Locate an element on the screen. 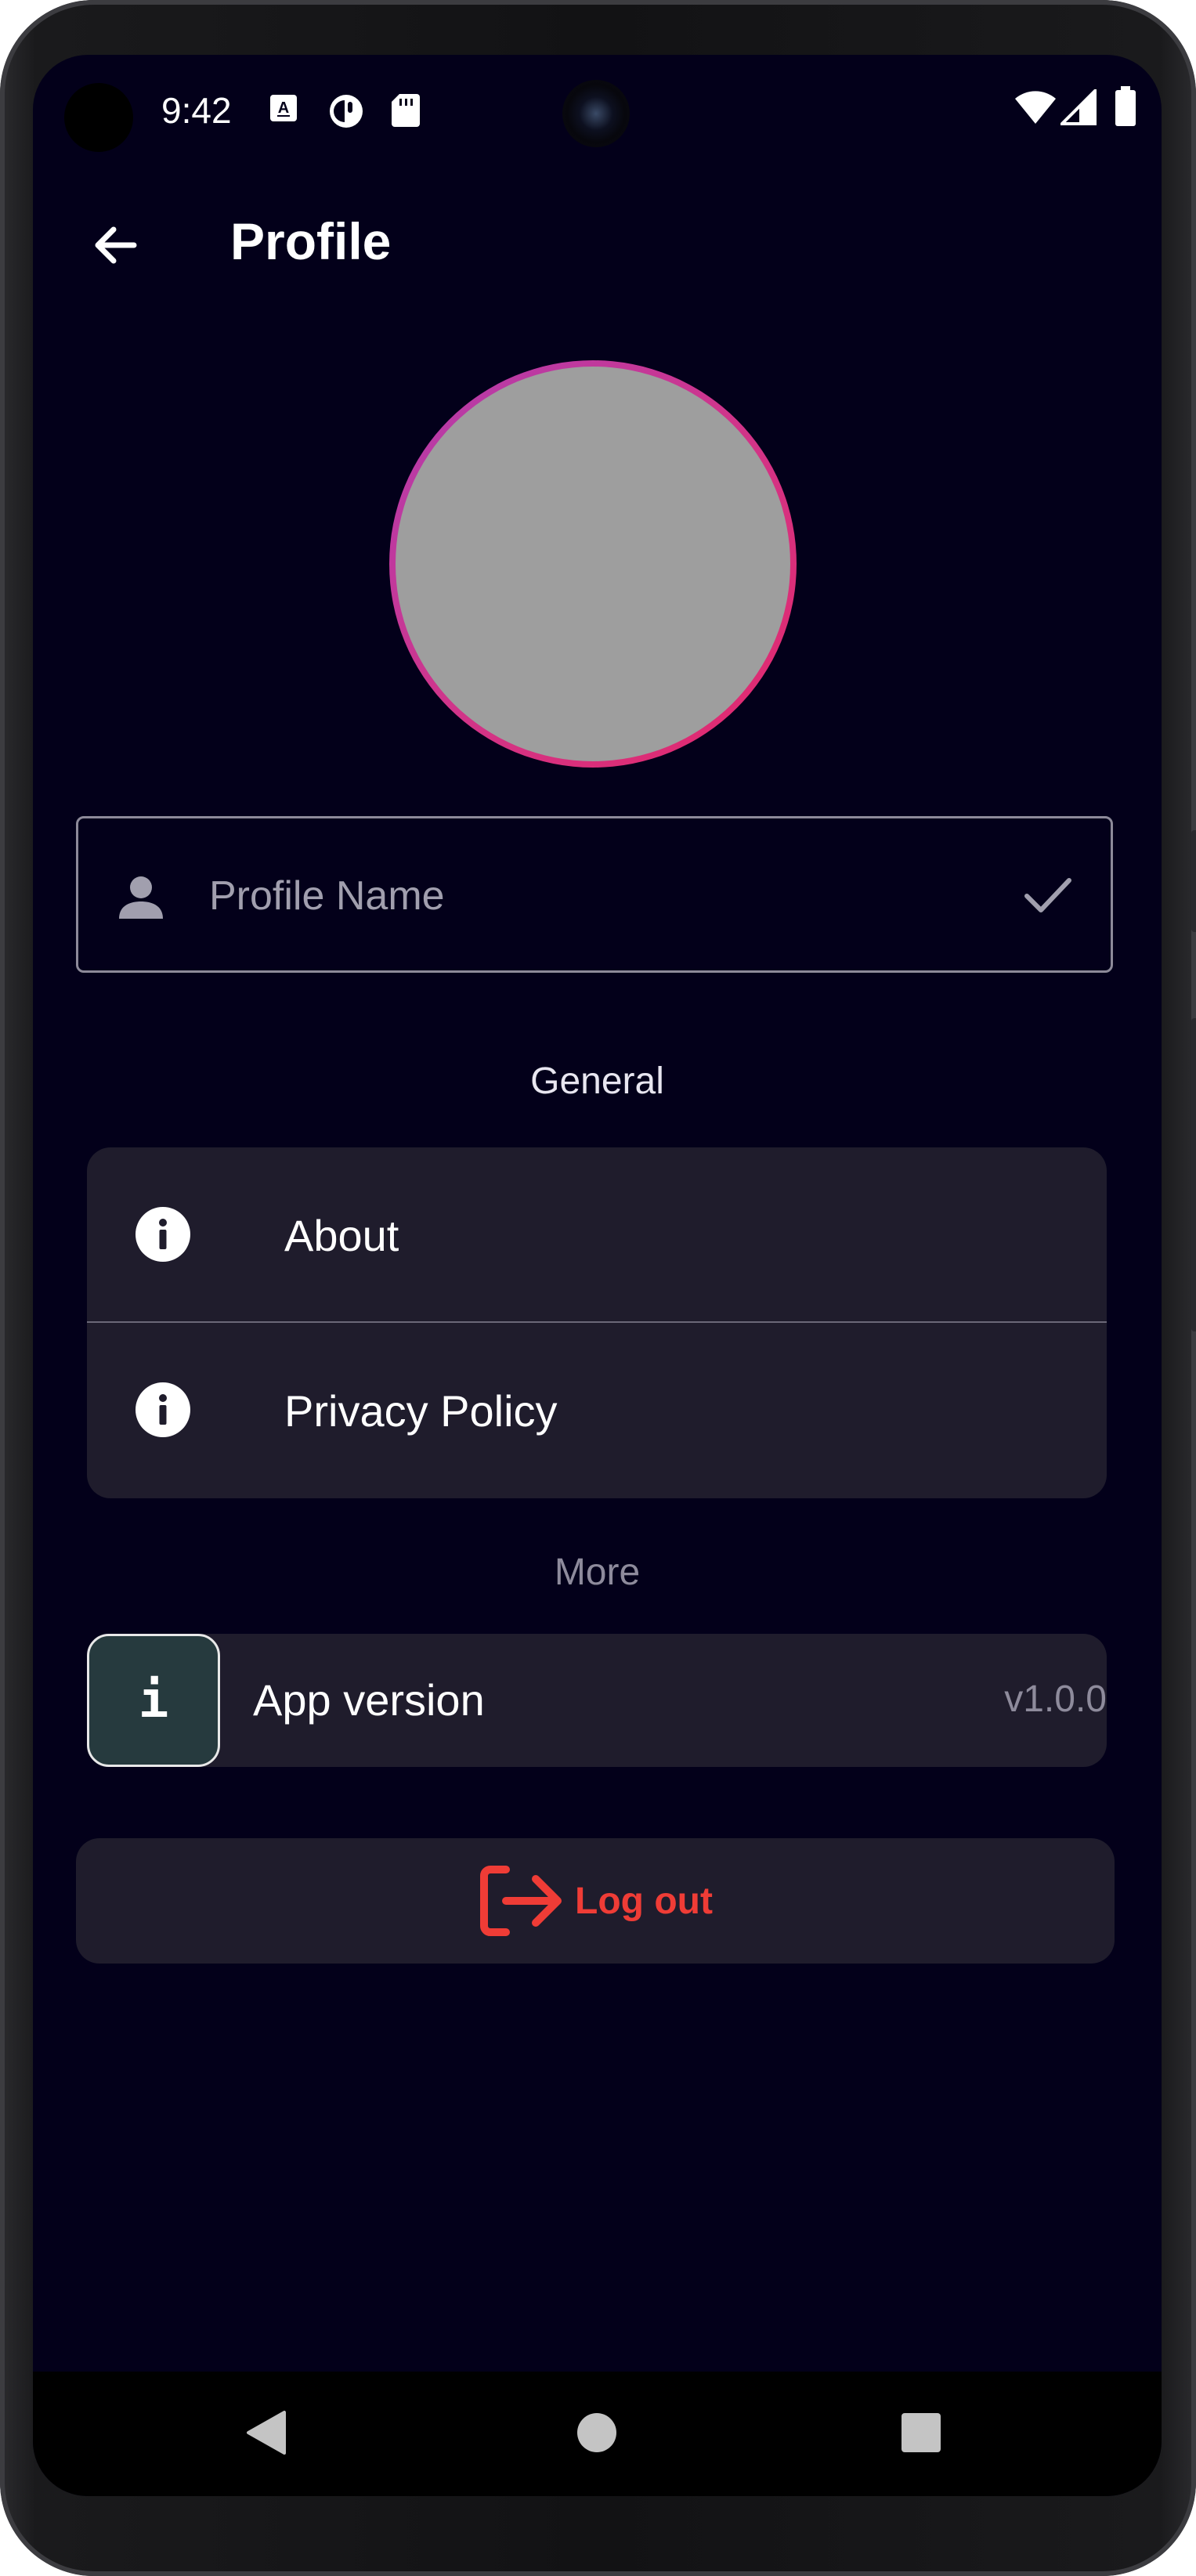 The height and width of the screenshot is (2576, 1196). version-info-icon: i is located at coordinates (153, 1700).